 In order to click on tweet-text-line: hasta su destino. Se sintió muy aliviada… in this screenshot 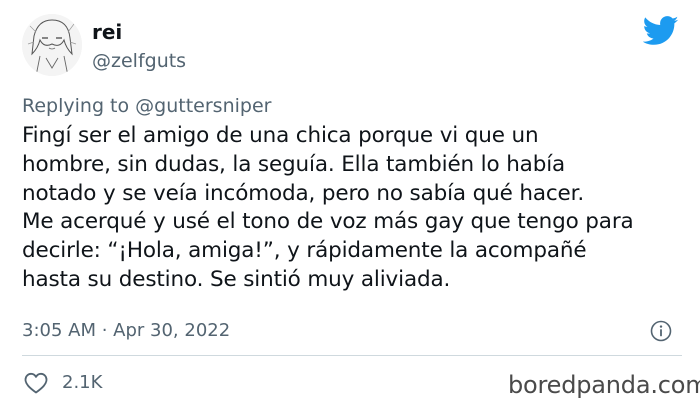, I will do `click(236, 279)`.